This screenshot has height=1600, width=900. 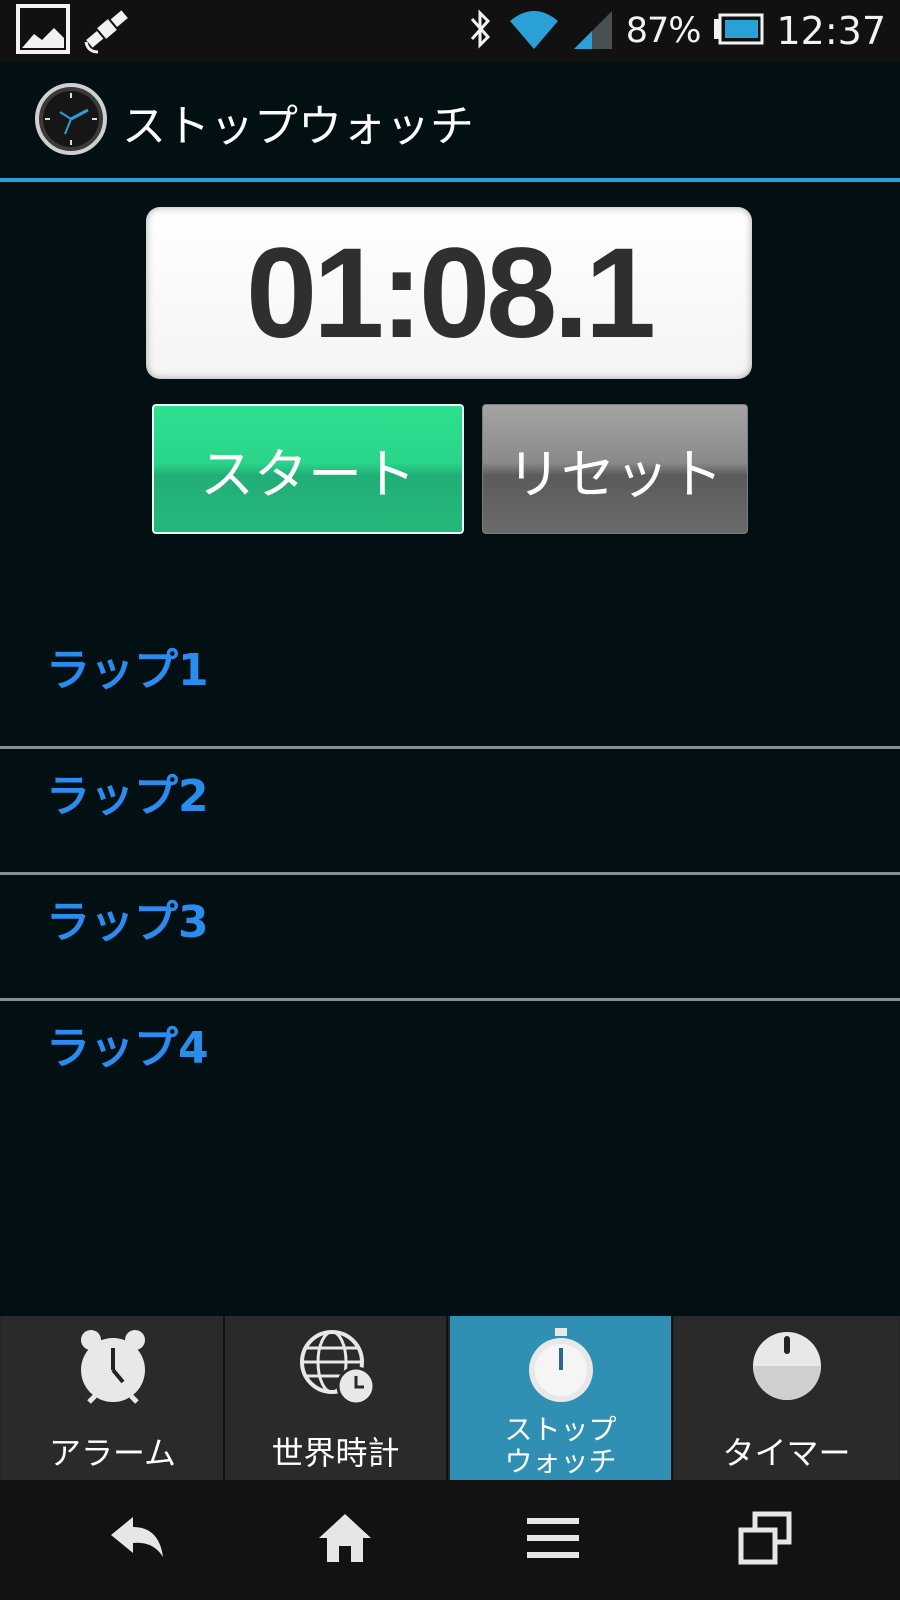 What do you see at coordinates (43, 31) in the screenshot?
I see `image-icon` at bounding box center [43, 31].